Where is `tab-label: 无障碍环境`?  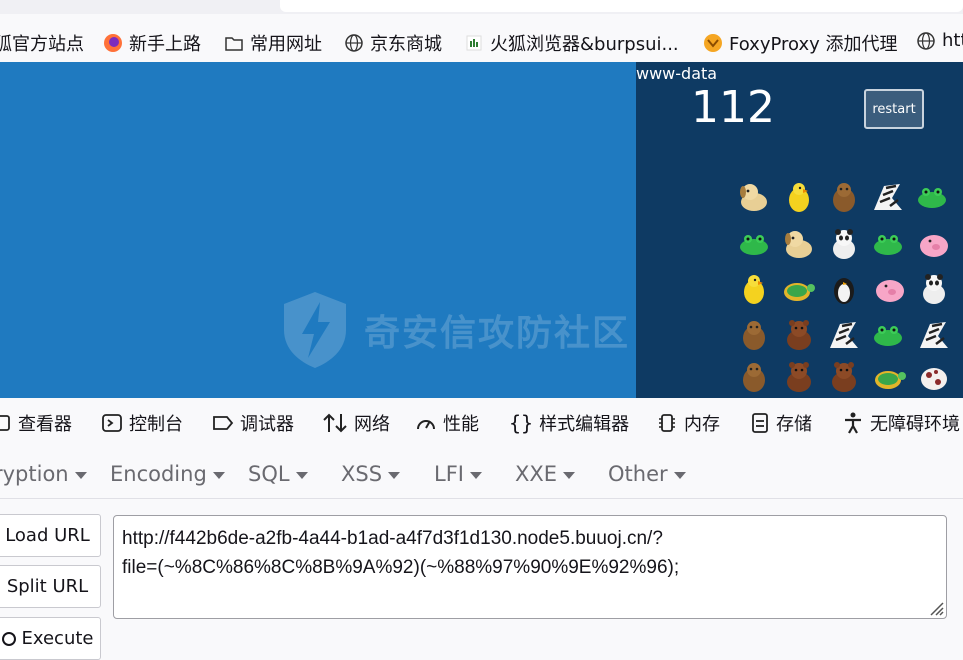
tab-label: 无障碍环境 is located at coordinates (915, 424).